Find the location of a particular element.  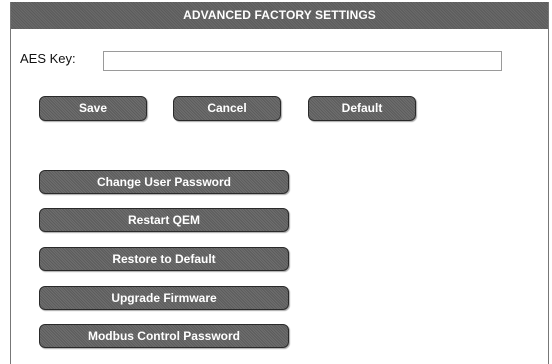

upgrade-firmware-button: Upgrade Firmware is located at coordinates (164, 298).